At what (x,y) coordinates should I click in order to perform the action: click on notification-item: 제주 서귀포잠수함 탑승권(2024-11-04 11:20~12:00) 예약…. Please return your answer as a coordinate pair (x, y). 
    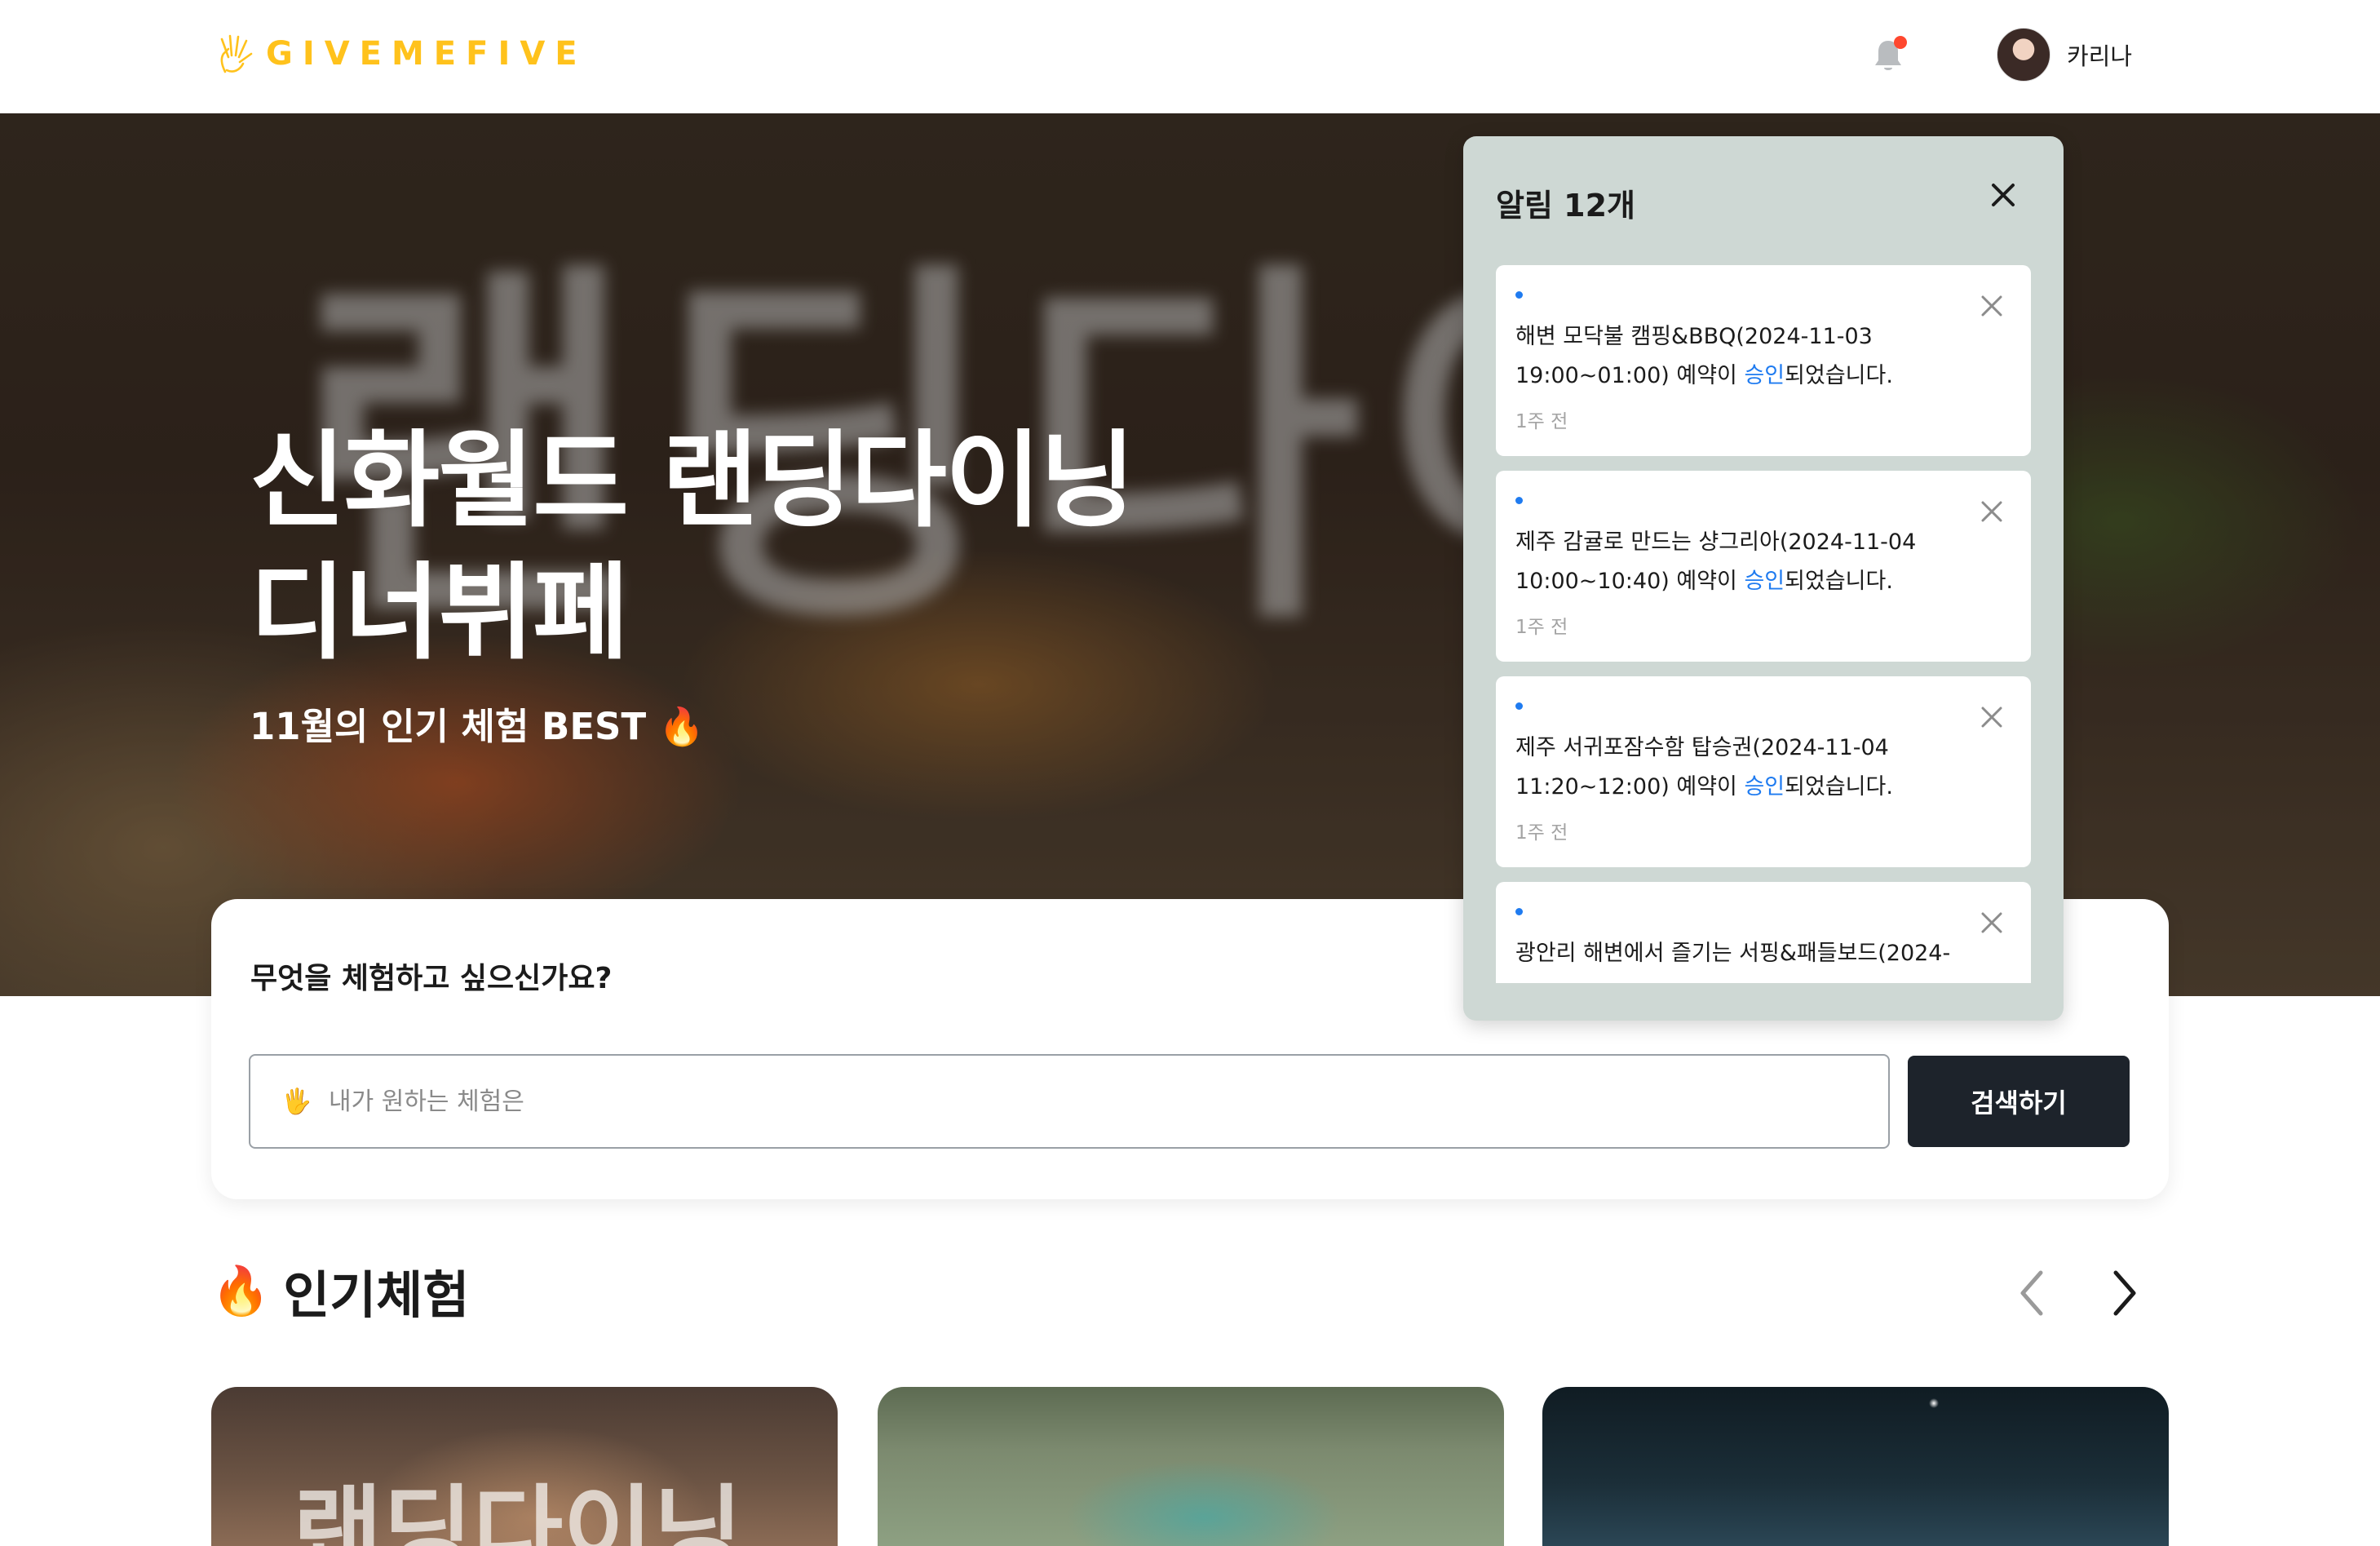
    Looking at the image, I should click on (1763, 771).